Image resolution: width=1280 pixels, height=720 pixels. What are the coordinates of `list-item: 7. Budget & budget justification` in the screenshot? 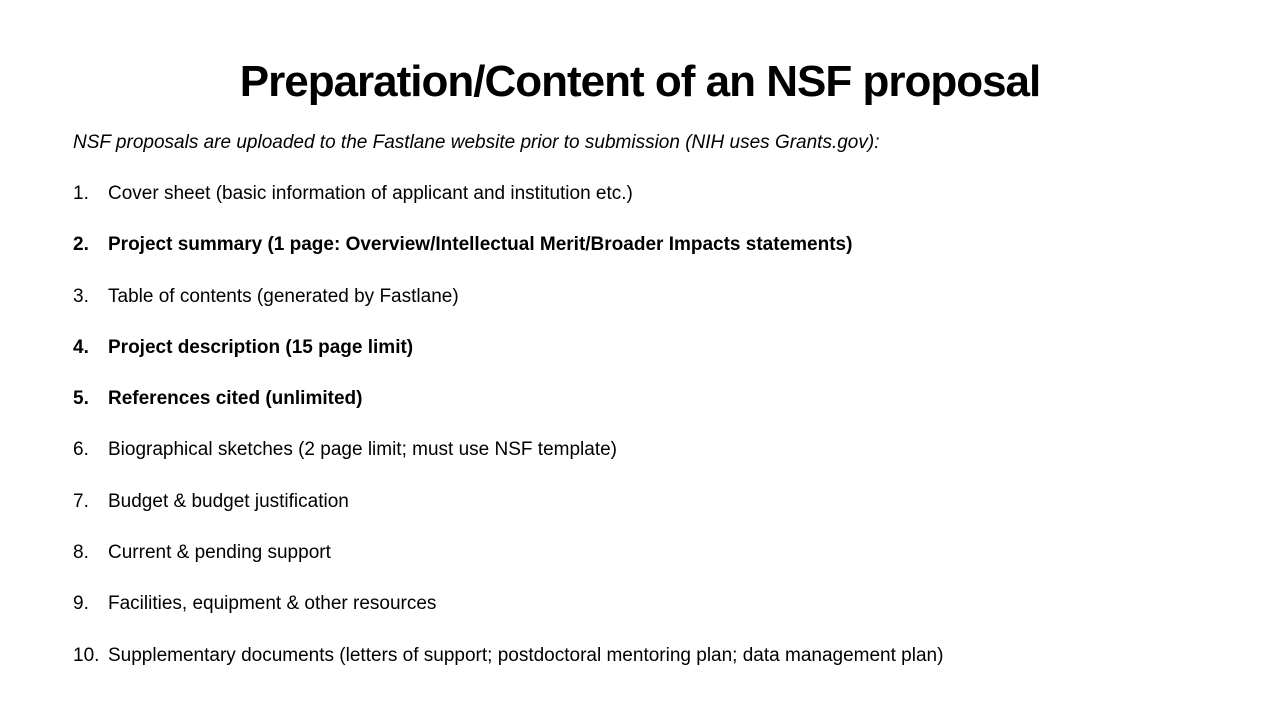 It's located at (508, 514).